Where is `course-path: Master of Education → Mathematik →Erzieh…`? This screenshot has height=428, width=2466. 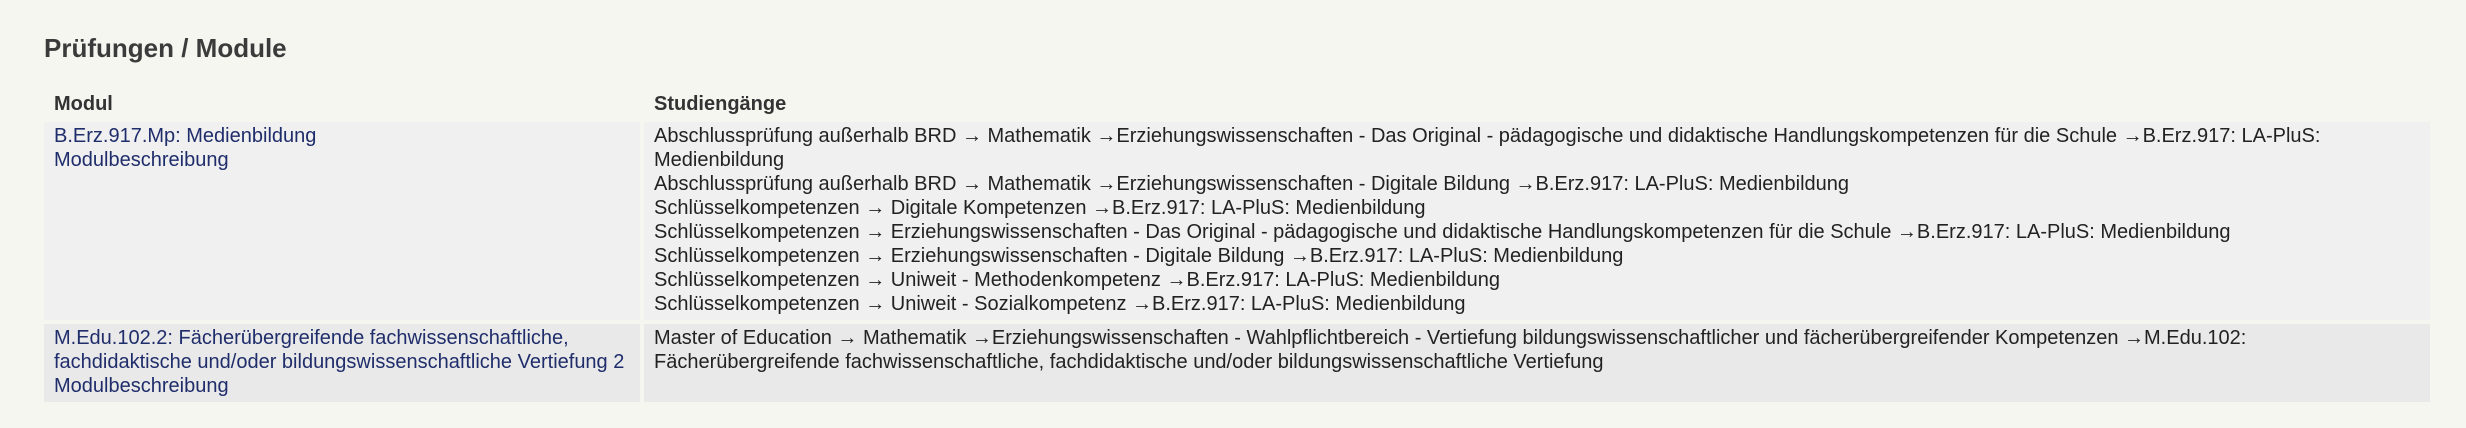 course-path: Master of Education → Mathematik →Erzieh… is located at coordinates (1450, 350).